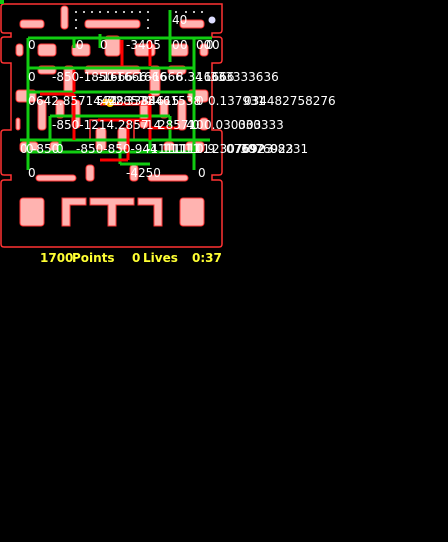 Image resolution: width=448 pixels, height=542 pixels. I want to click on path-label: -3405, so click(143, 45).